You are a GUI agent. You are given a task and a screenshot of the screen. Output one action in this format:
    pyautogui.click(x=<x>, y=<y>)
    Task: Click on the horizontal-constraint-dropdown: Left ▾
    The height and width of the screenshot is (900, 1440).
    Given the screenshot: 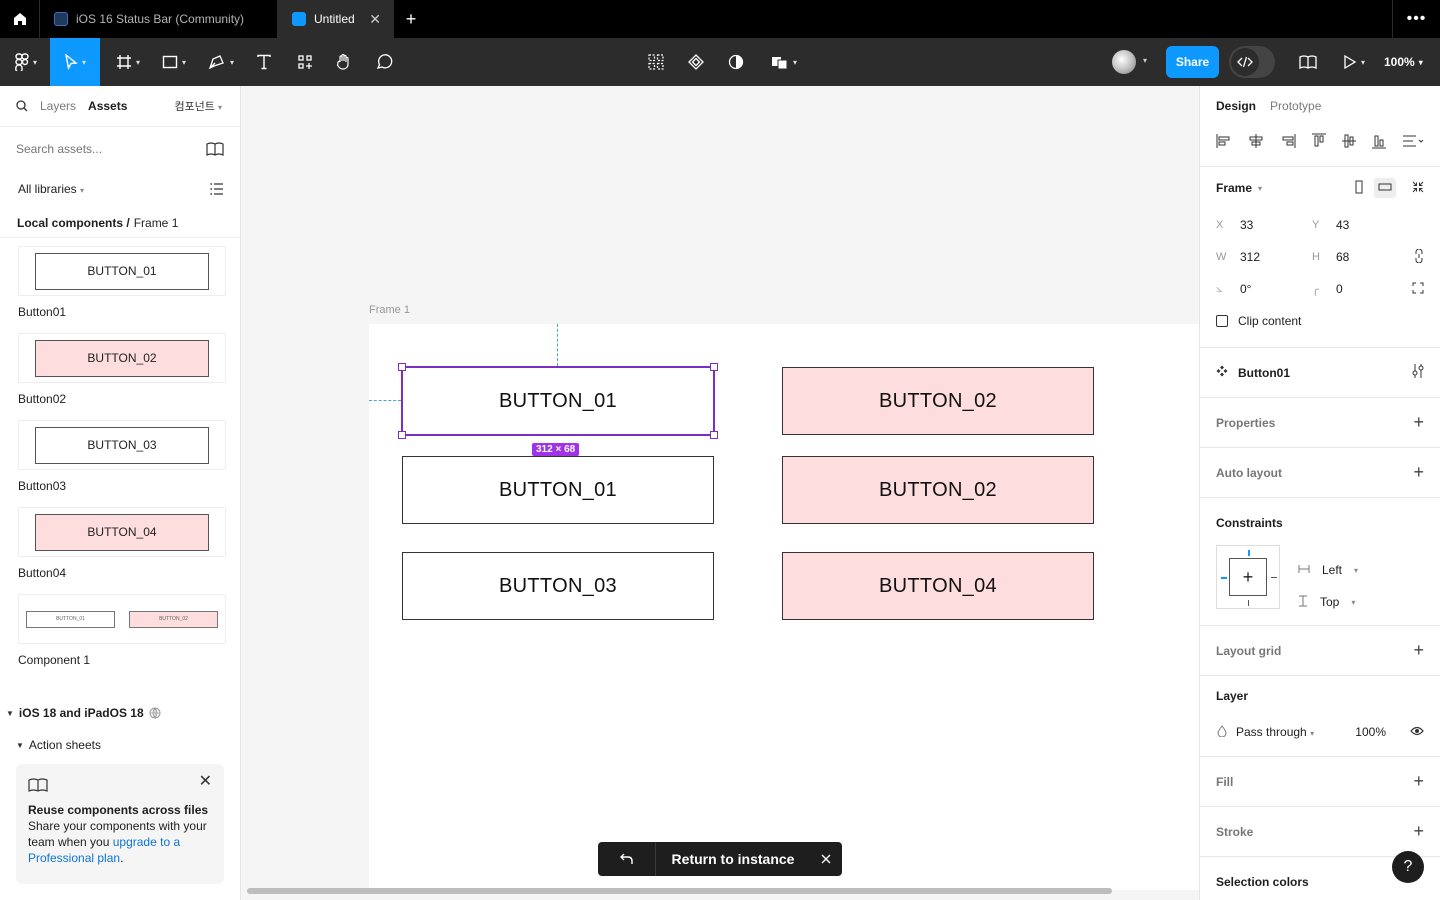 What is the action you would take?
    pyautogui.click(x=1328, y=570)
    